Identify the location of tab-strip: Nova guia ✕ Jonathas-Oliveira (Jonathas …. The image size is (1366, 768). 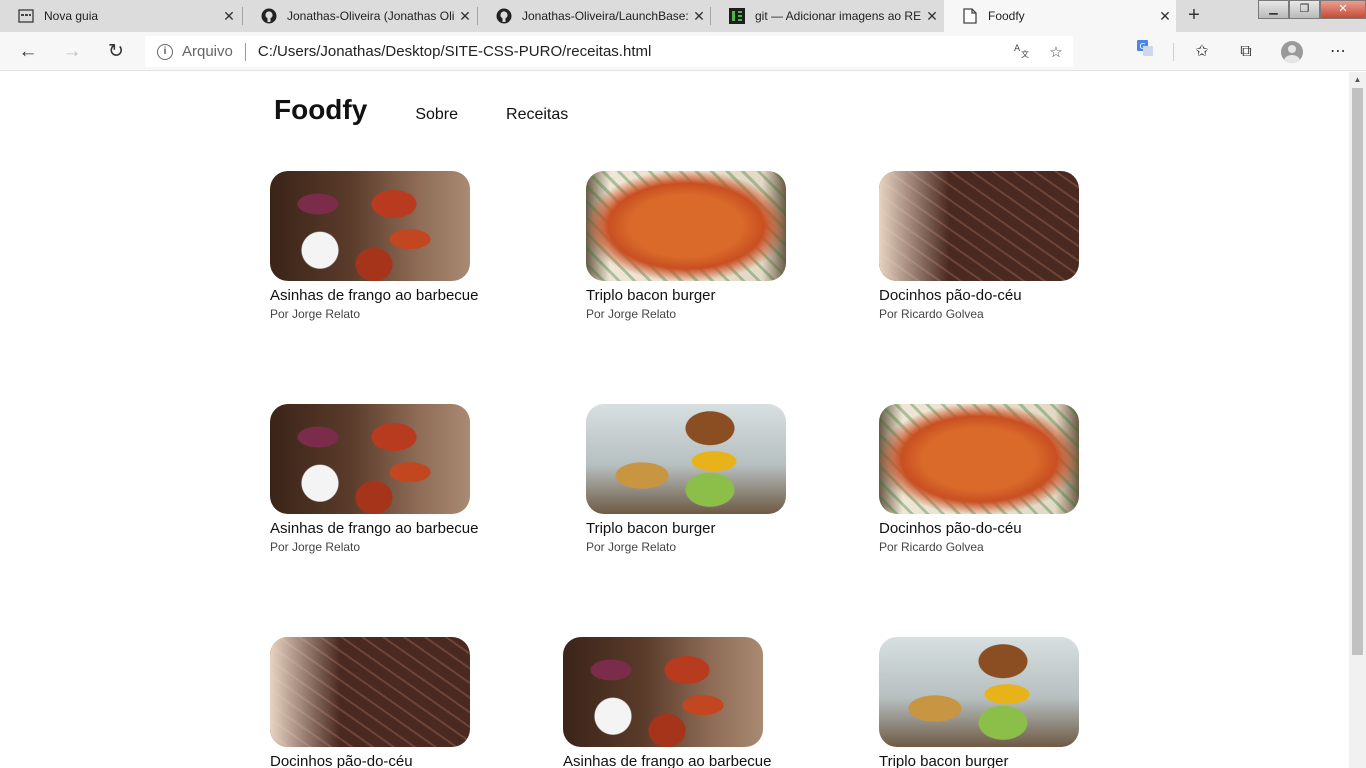
(683, 16).